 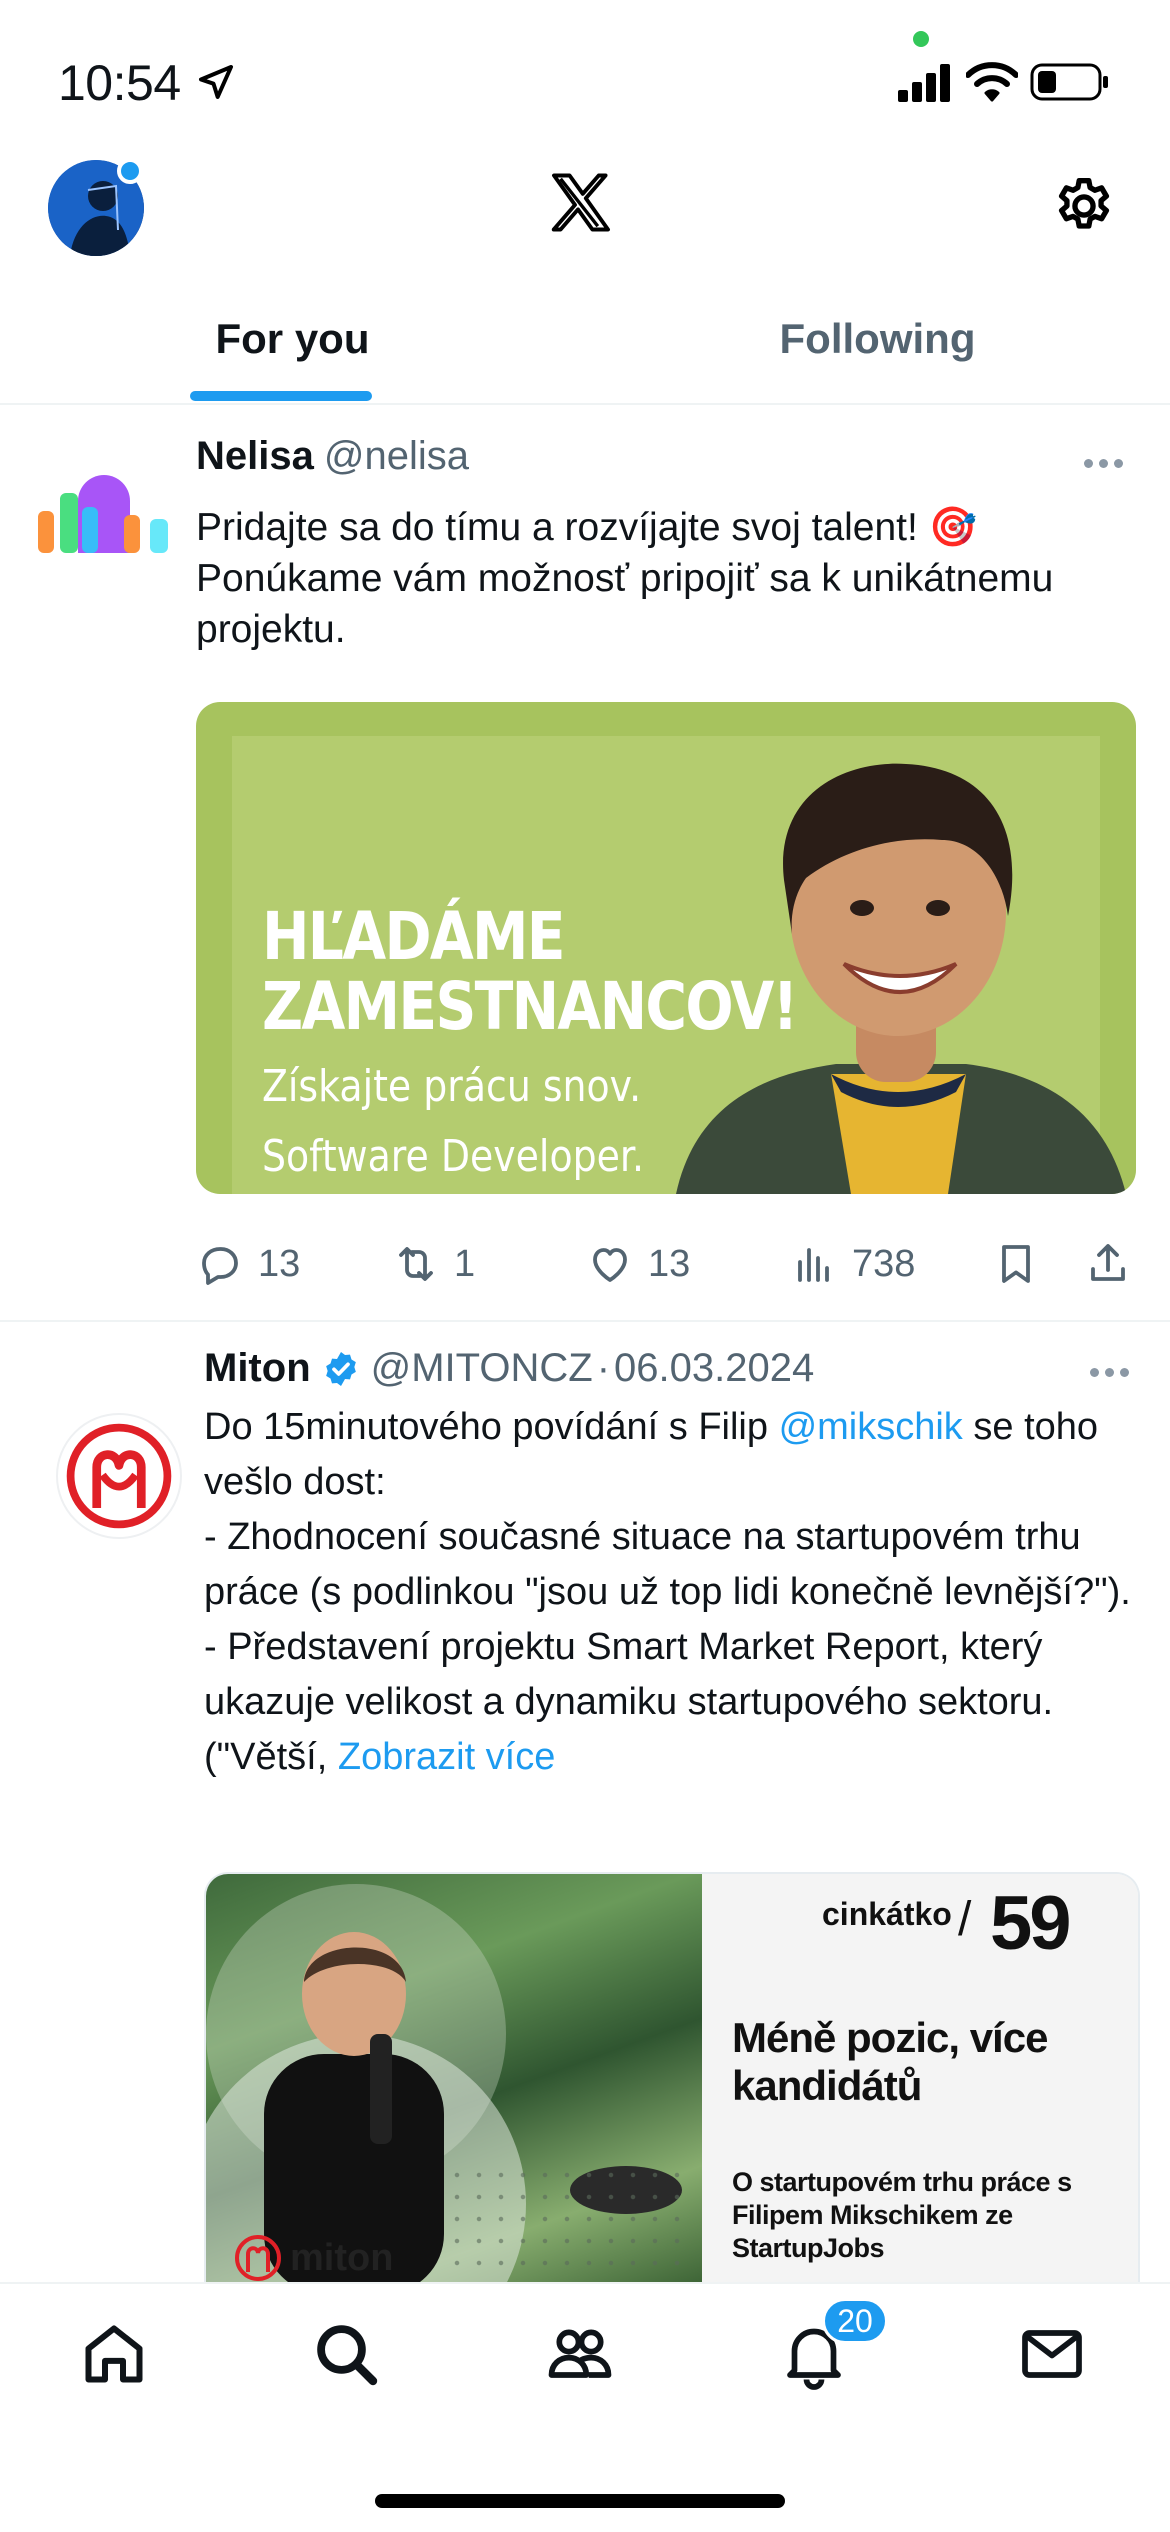 What do you see at coordinates (571, 2223) in the screenshot?
I see `dot-pattern` at bounding box center [571, 2223].